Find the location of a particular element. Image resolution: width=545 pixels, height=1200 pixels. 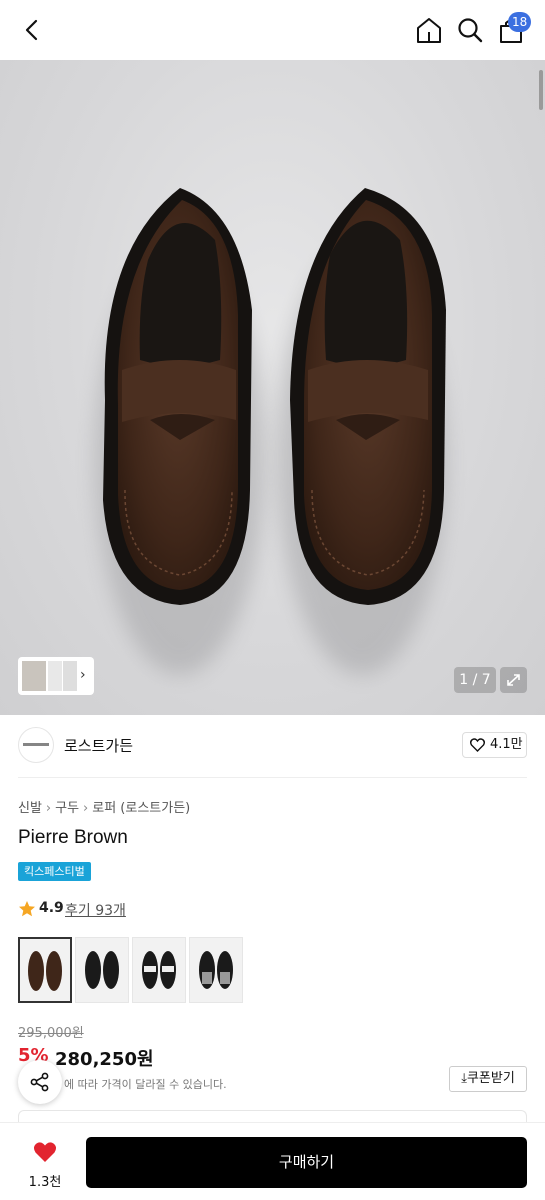

brand-name: 로스트가든 is located at coordinates (98, 745).